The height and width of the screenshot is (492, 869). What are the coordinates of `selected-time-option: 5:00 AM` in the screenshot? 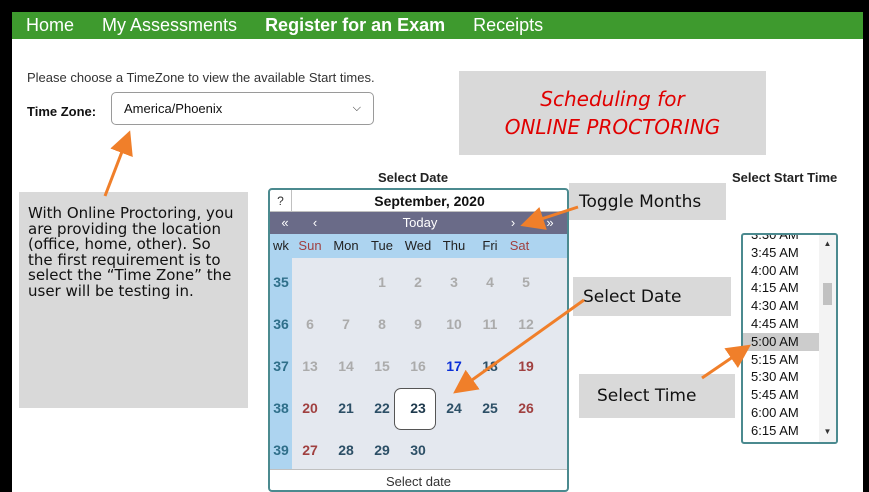 It's located at (781, 341).